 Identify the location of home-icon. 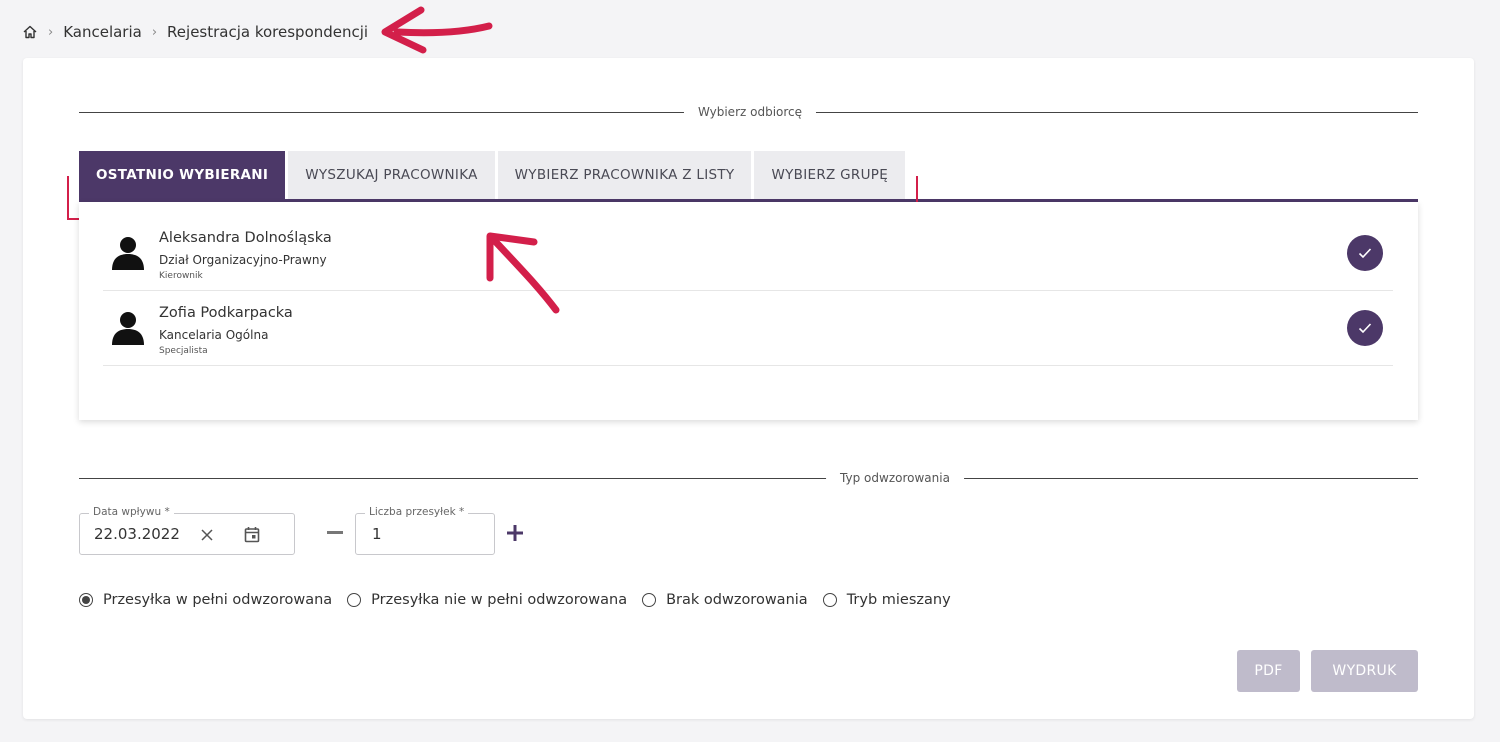
(30, 32).